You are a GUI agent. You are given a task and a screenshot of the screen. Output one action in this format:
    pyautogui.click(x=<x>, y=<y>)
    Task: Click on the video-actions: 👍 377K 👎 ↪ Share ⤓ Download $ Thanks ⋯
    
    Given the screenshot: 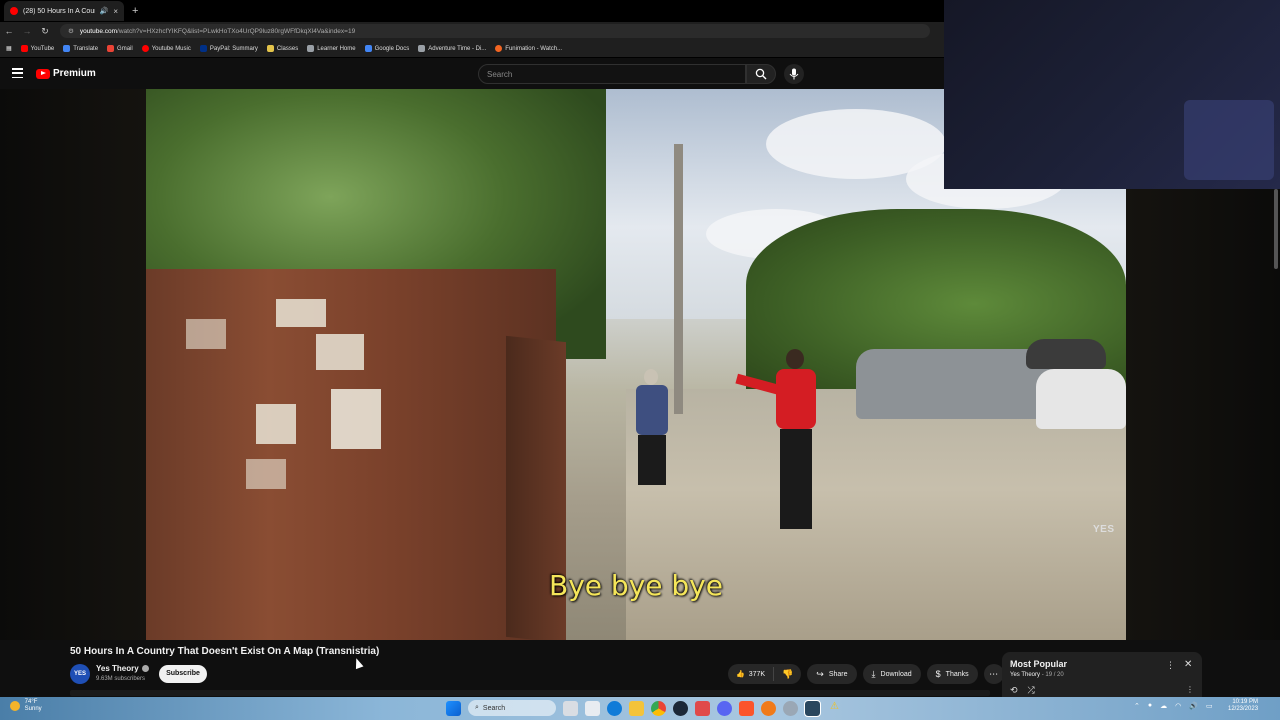 What is the action you would take?
    pyautogui.click(x=866, y=674)
    